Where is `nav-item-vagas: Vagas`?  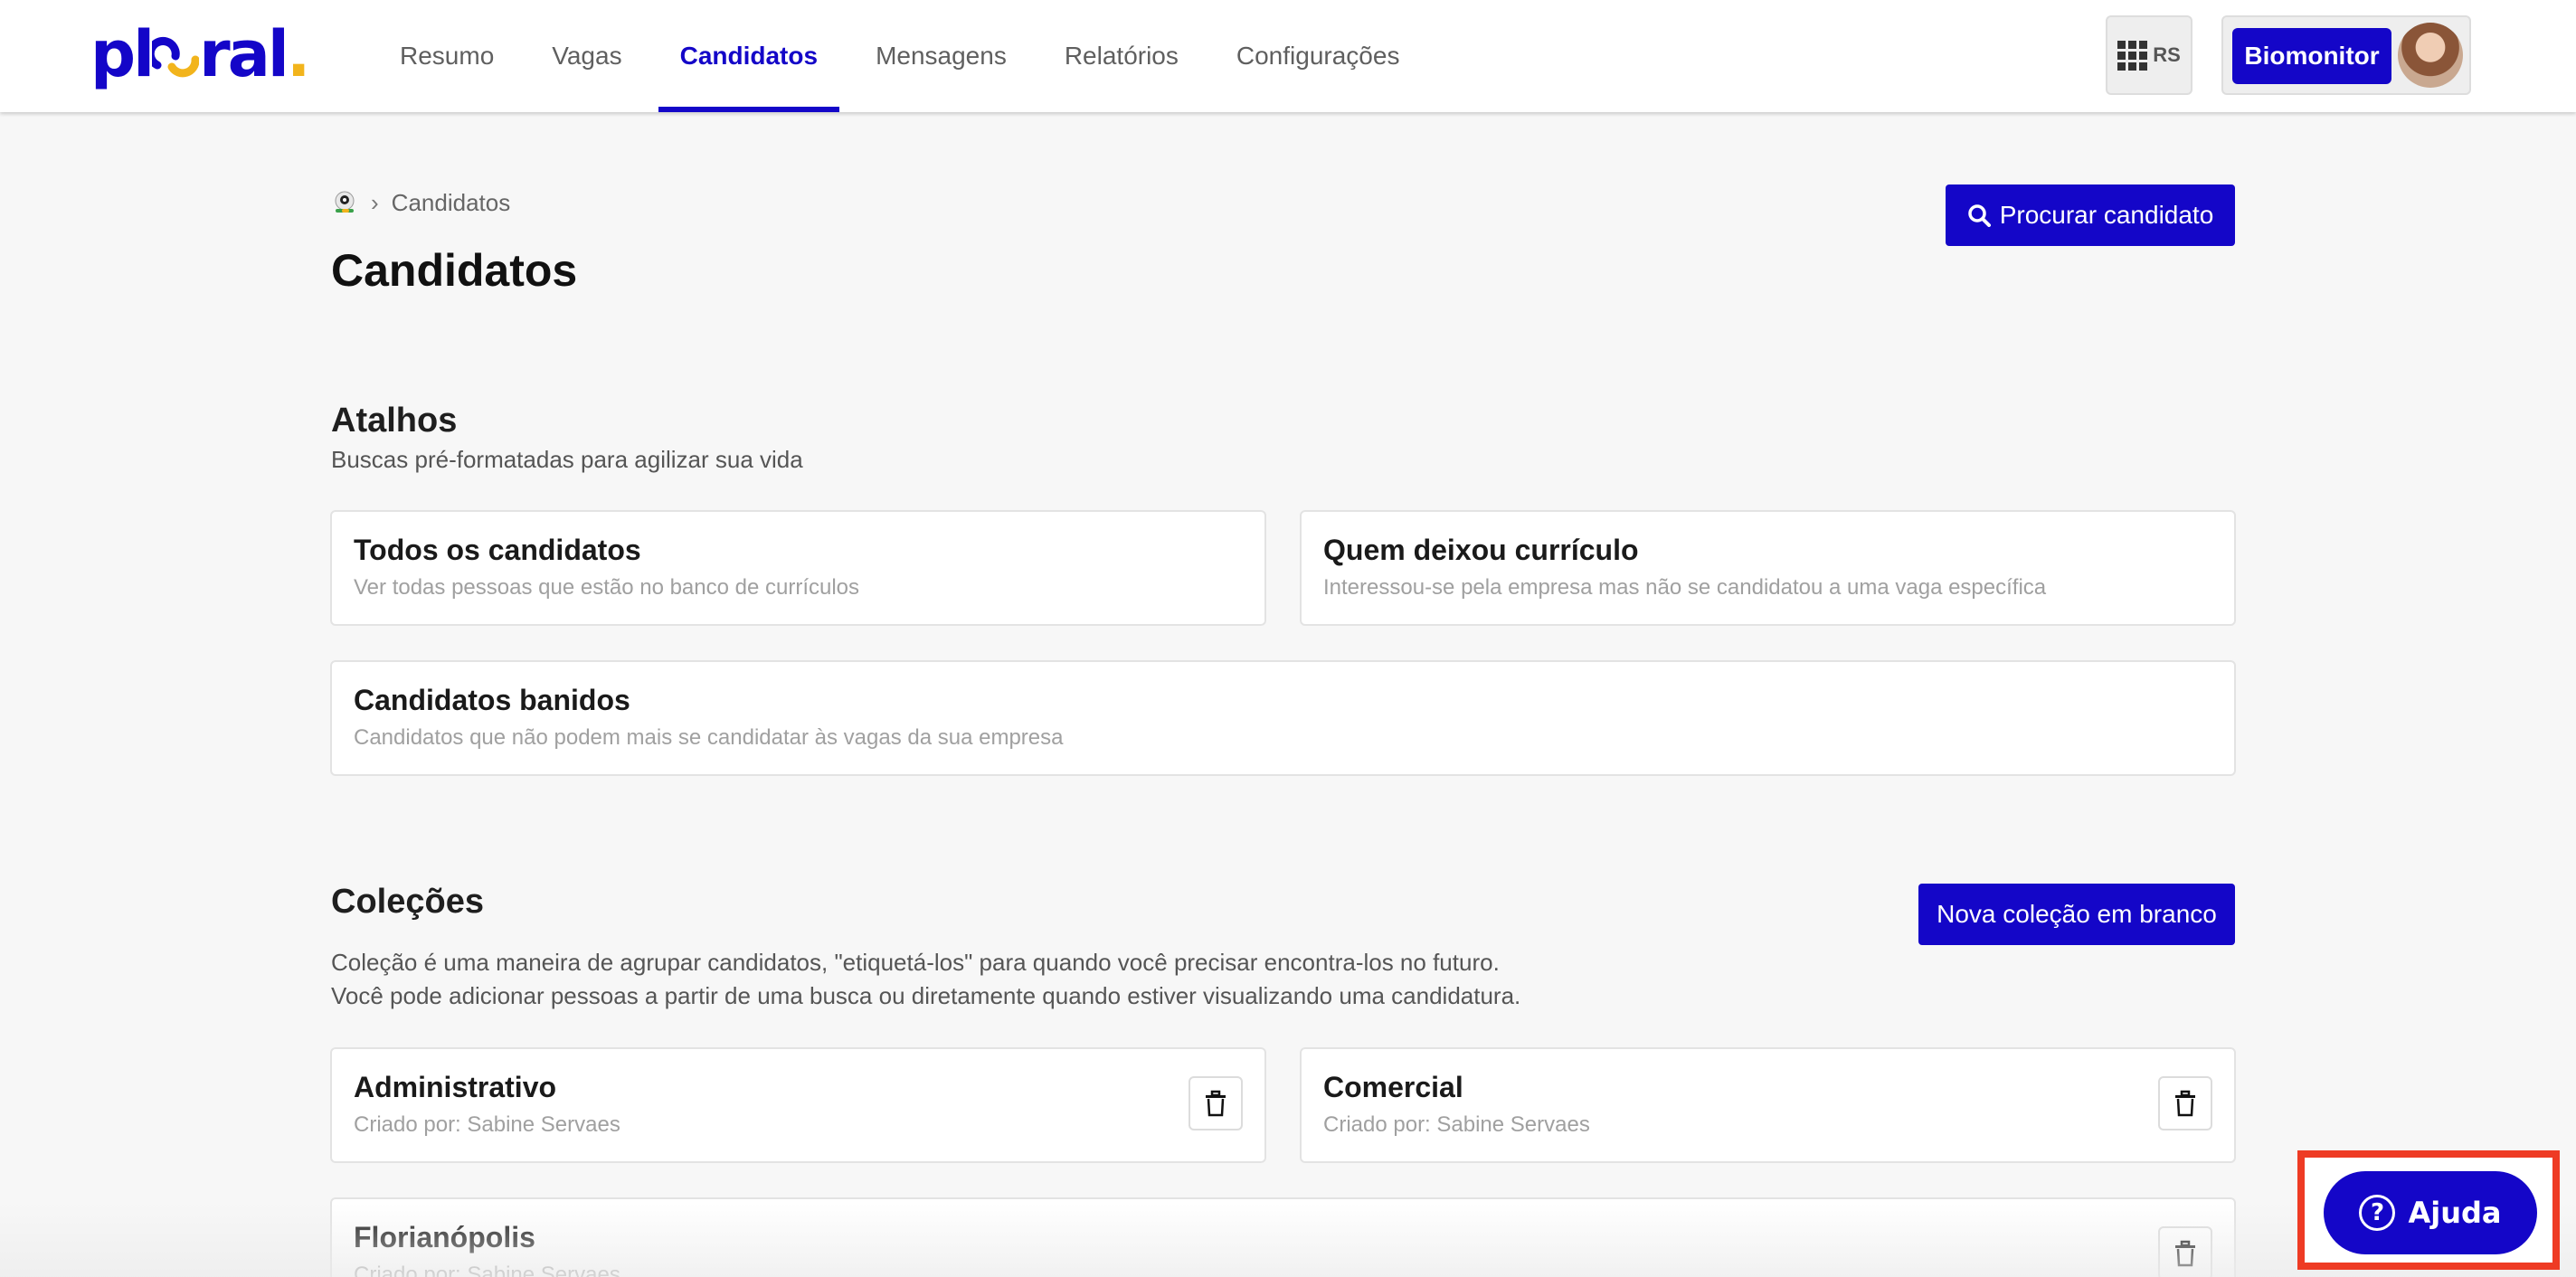 nav-item-vagas: Vagas is located at coordinates (586, 56).